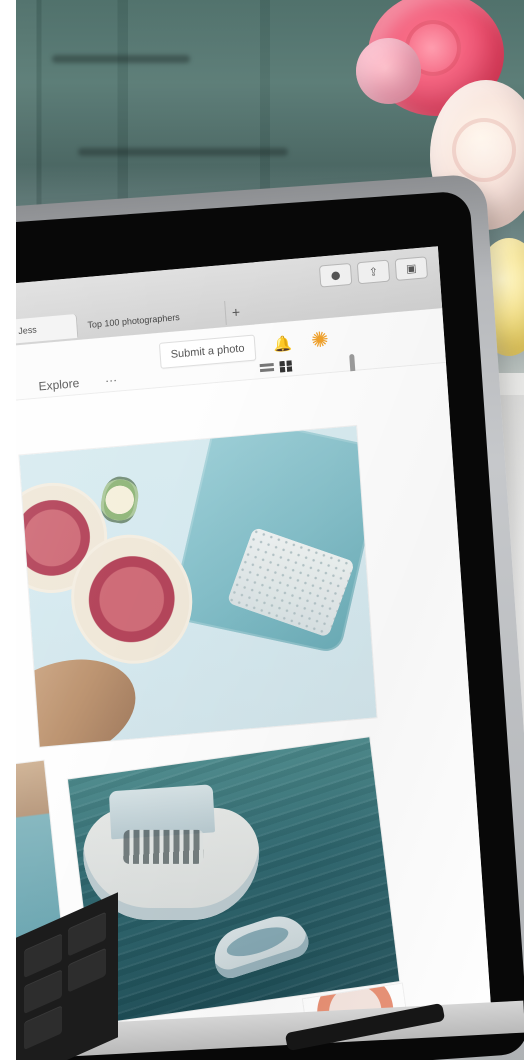 Image resolution: width=524 pixels, height=1060 pixels. I want to click on more-menu-button: ···, so click(111, 380).